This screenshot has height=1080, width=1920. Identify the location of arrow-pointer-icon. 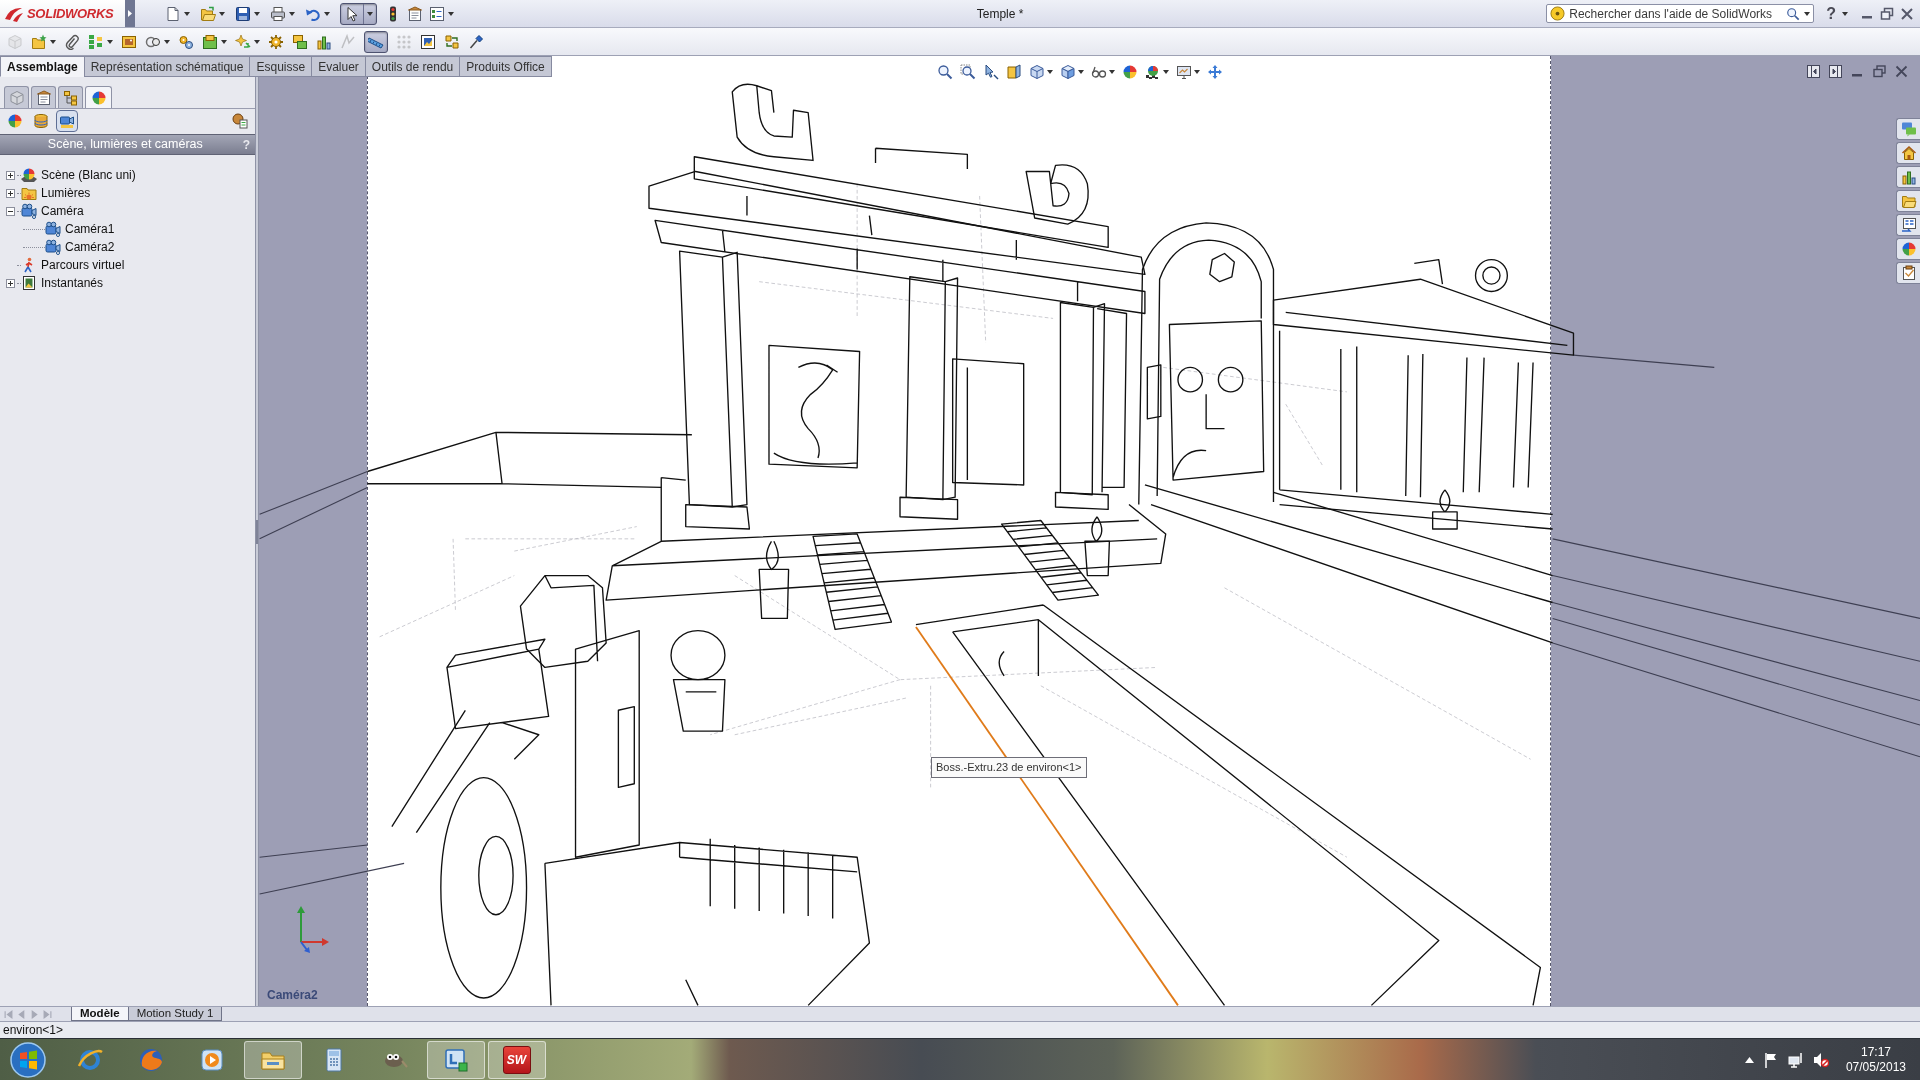
(991, 72).